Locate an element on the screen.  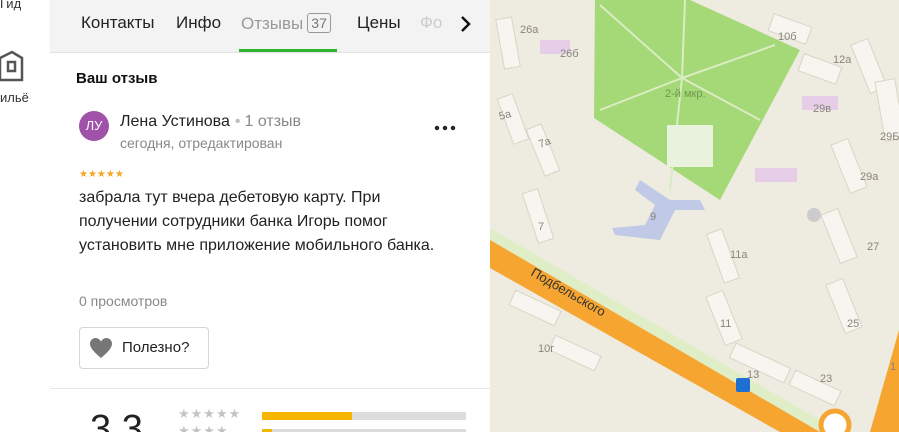
author-name: Лена Устинова is located at coordinates (175, 121).